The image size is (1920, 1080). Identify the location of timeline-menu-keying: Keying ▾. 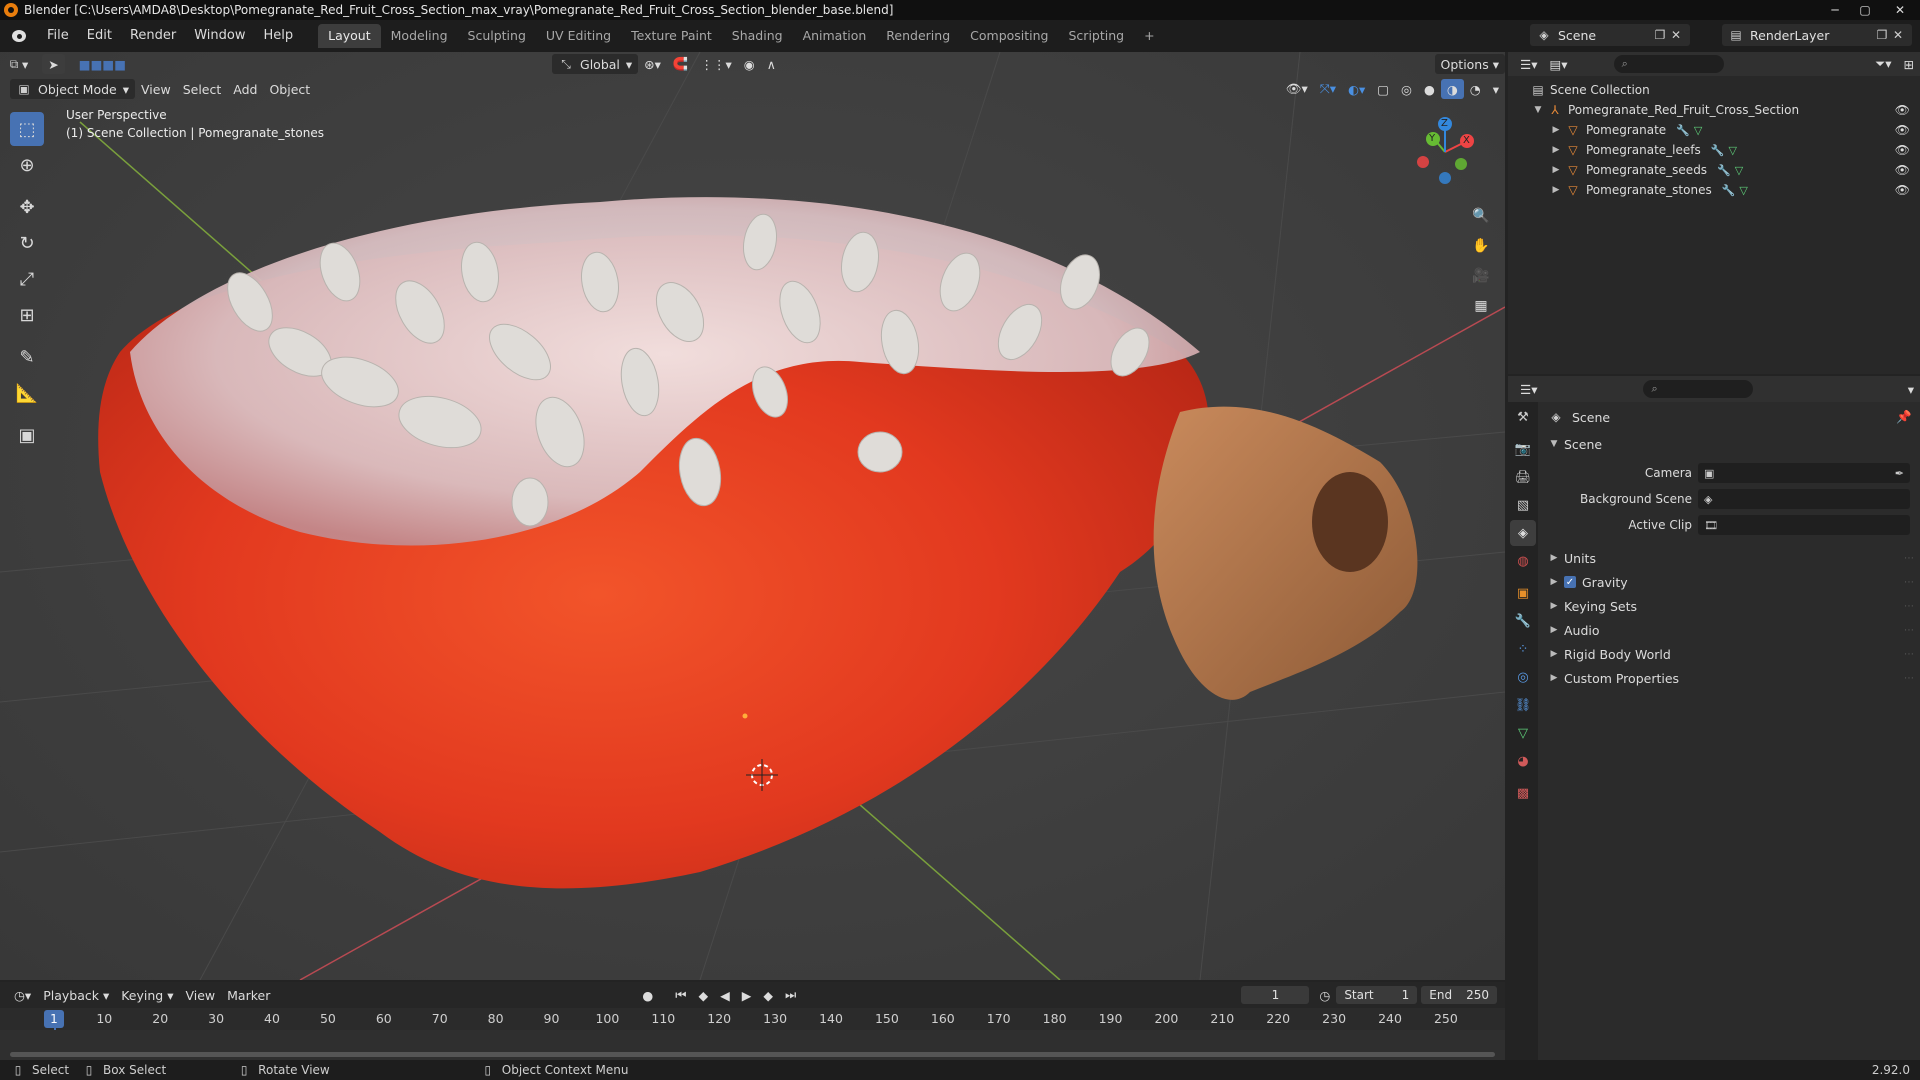
(147, 995).